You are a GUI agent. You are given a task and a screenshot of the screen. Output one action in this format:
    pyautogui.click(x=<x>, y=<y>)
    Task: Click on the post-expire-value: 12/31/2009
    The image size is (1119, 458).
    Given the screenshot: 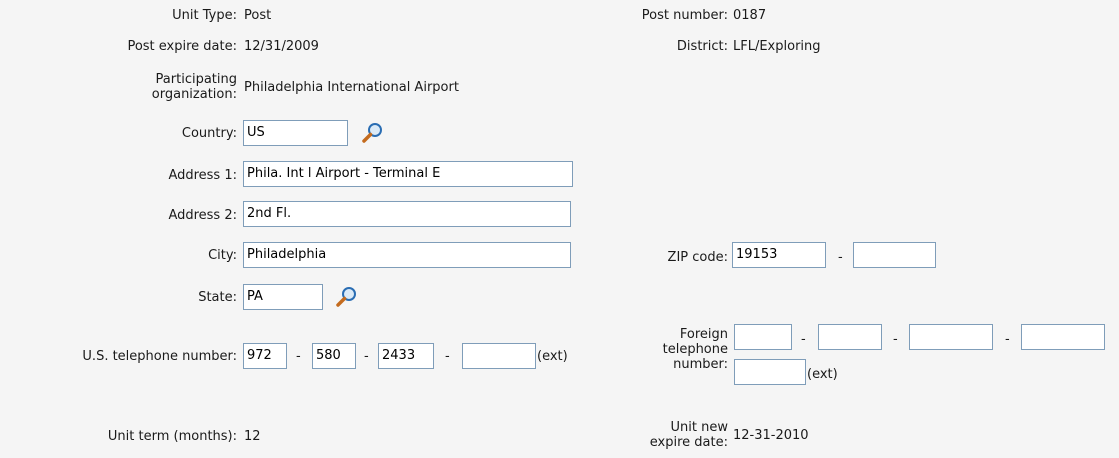 What is the action you would take?
    pyautogui.click(x=281, y=46)
    